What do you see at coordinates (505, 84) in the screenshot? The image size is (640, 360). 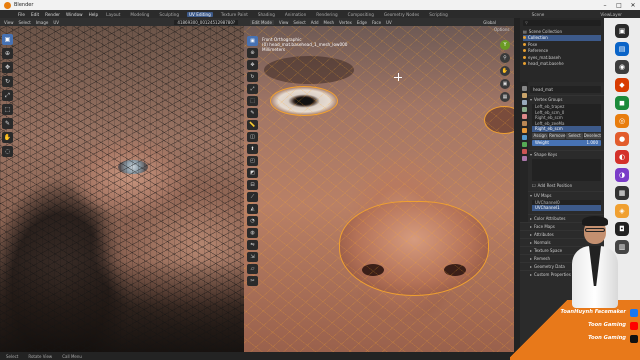 I see `camera-icon: ▣` at bounding box center [505, 84].